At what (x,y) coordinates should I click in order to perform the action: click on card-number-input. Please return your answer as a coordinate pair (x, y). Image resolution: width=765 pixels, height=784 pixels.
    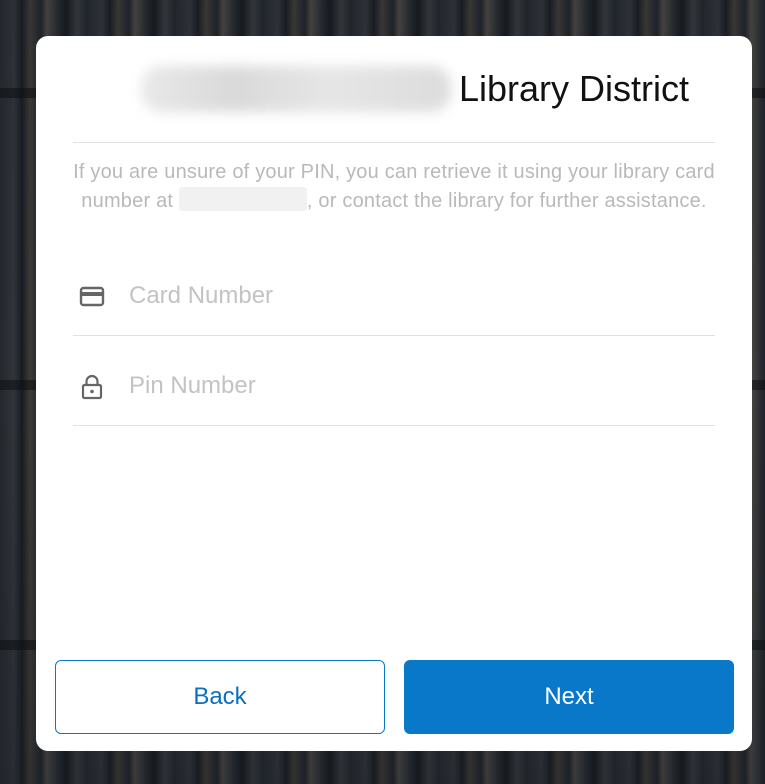
    Looking at the image, I should click on (409, 296).